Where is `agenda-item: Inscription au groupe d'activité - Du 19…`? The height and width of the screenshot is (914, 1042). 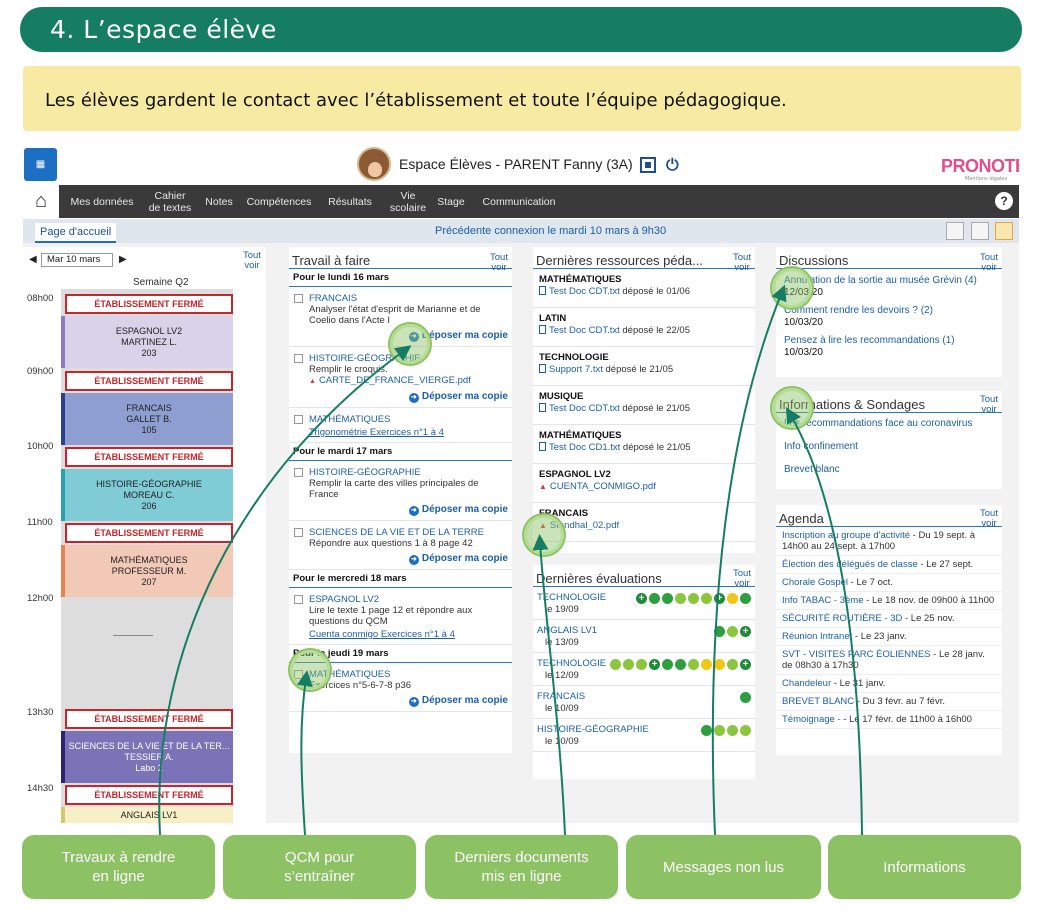
agenda-item: Inscription au groupe d'activité - Du 19… is located at coordinates (889, 541).